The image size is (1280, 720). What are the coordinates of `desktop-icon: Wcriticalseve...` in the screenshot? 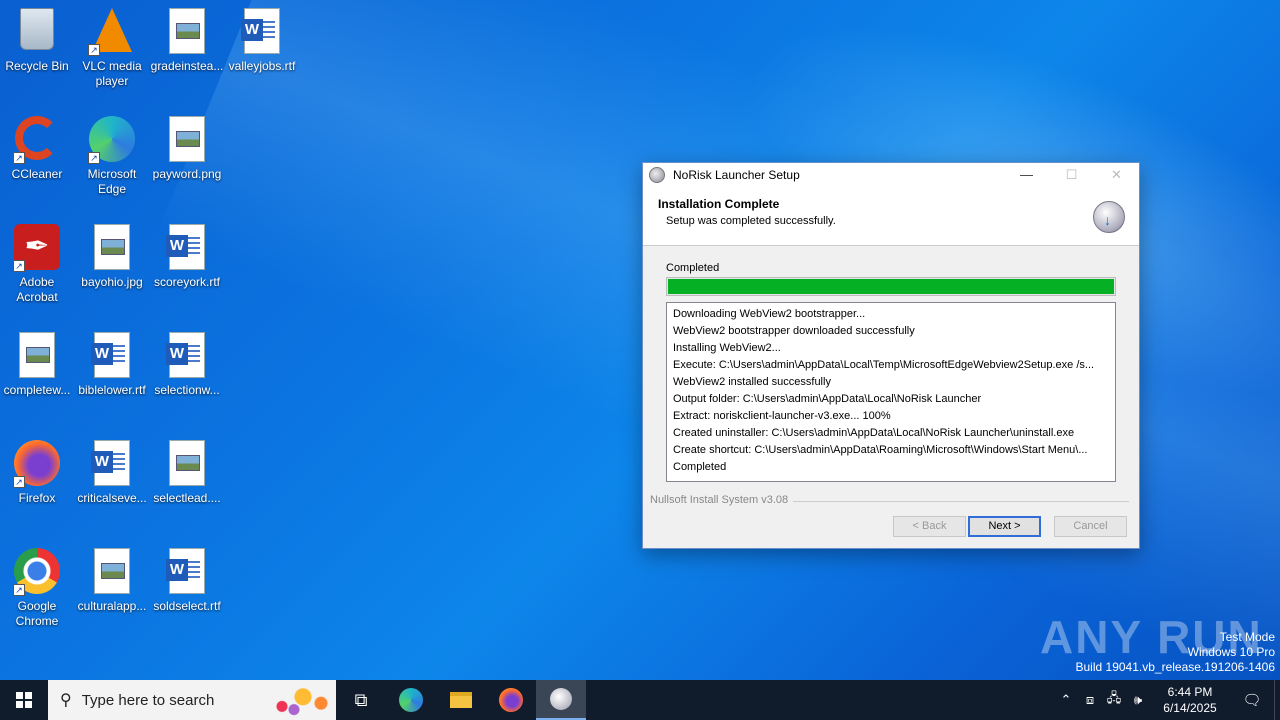 It's located at (112, 473).